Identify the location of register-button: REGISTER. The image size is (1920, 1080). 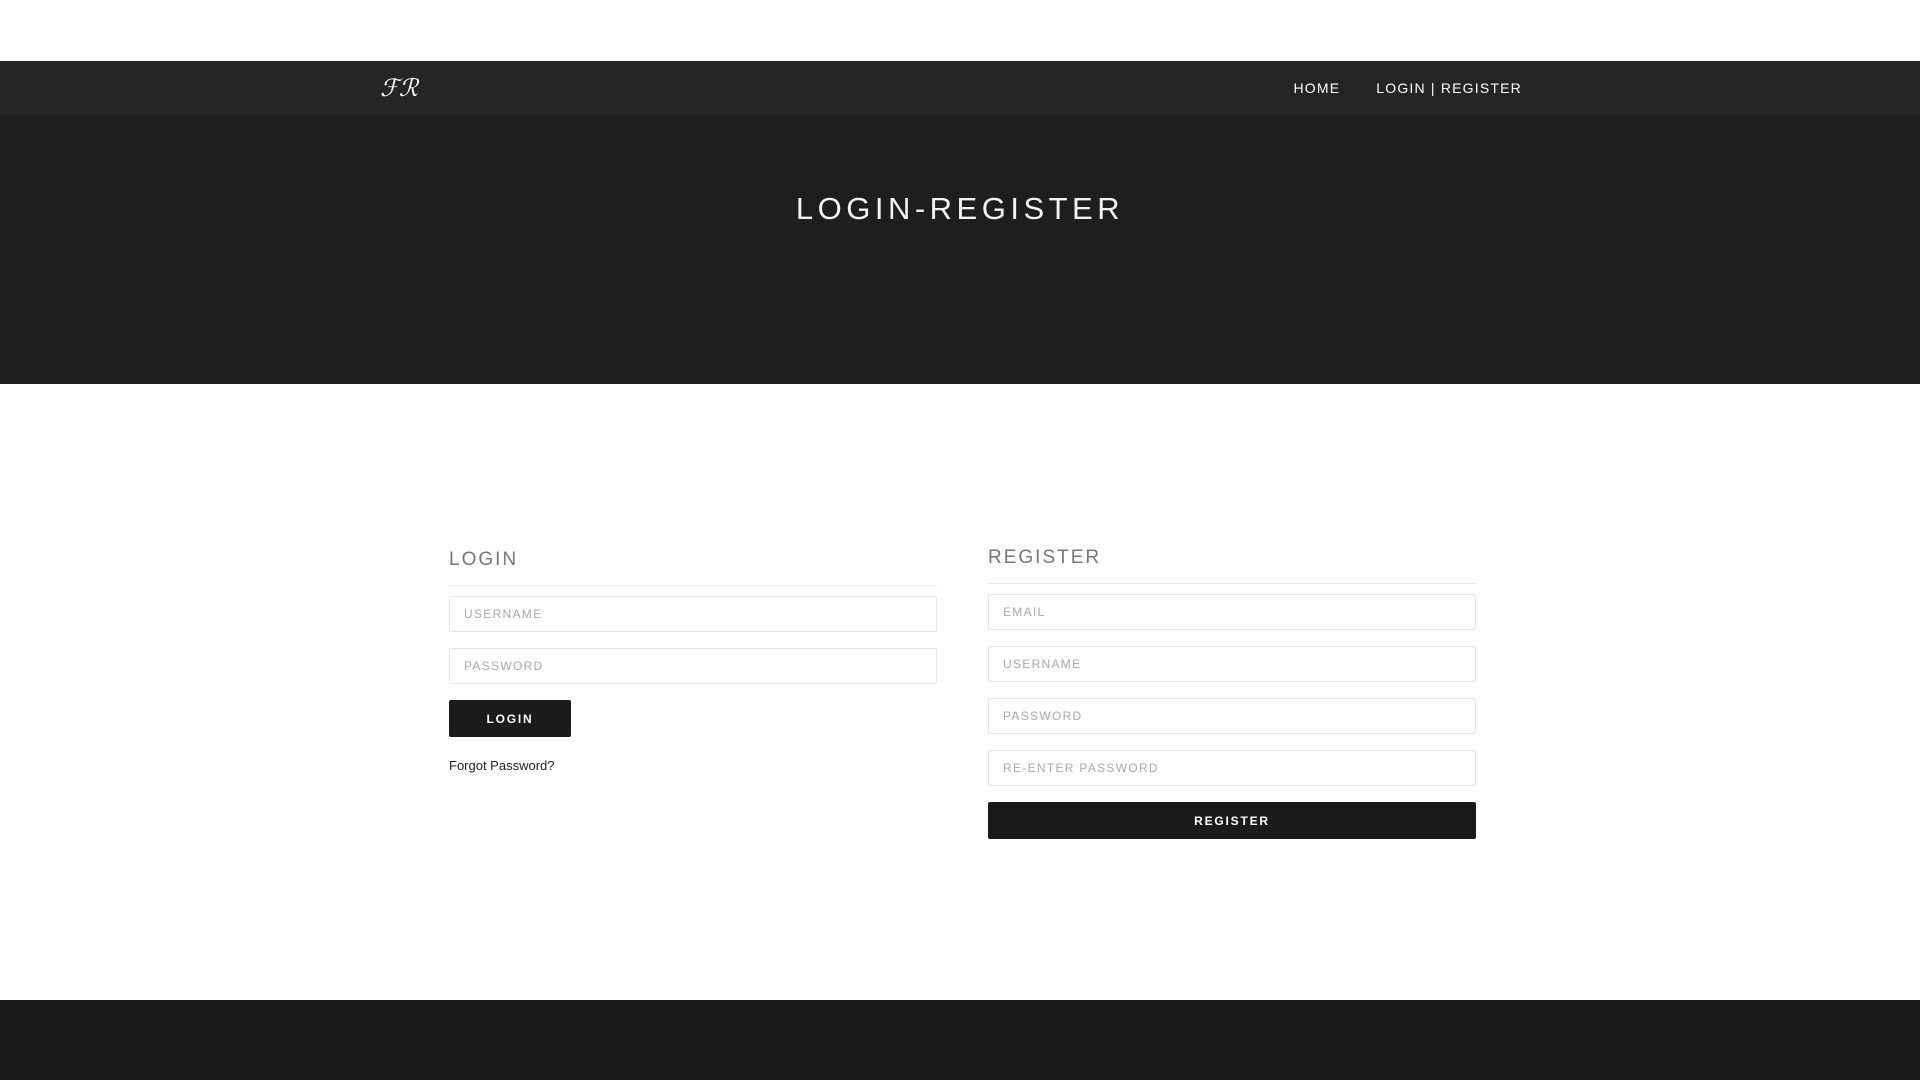
(1232, 820).